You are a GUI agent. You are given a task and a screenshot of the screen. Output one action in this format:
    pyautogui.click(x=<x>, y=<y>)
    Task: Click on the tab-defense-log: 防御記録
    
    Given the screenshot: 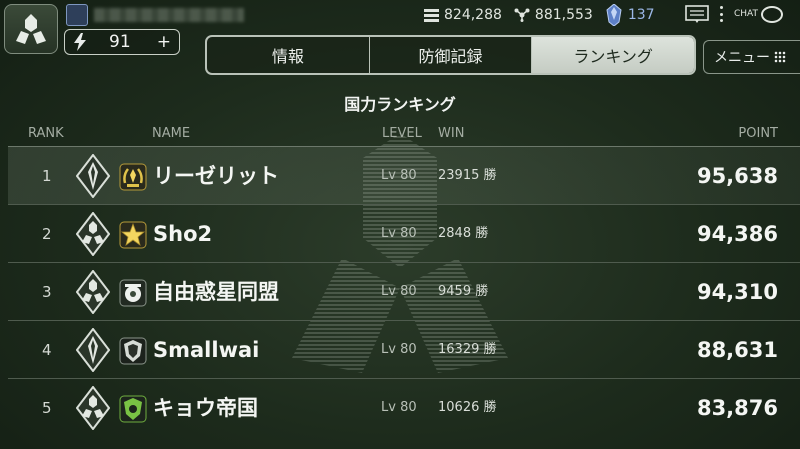 What is the action you would take?
    pyautogui.click(x=451, y=55)
    